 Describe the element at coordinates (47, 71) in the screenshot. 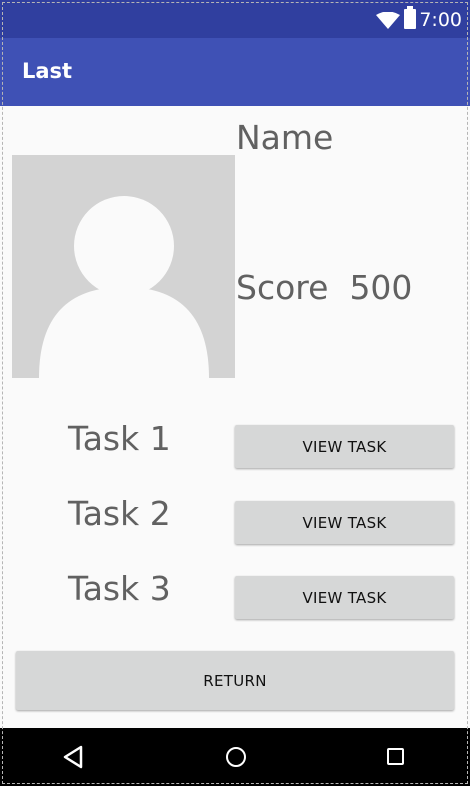

I see `app-title: Last` at that location.